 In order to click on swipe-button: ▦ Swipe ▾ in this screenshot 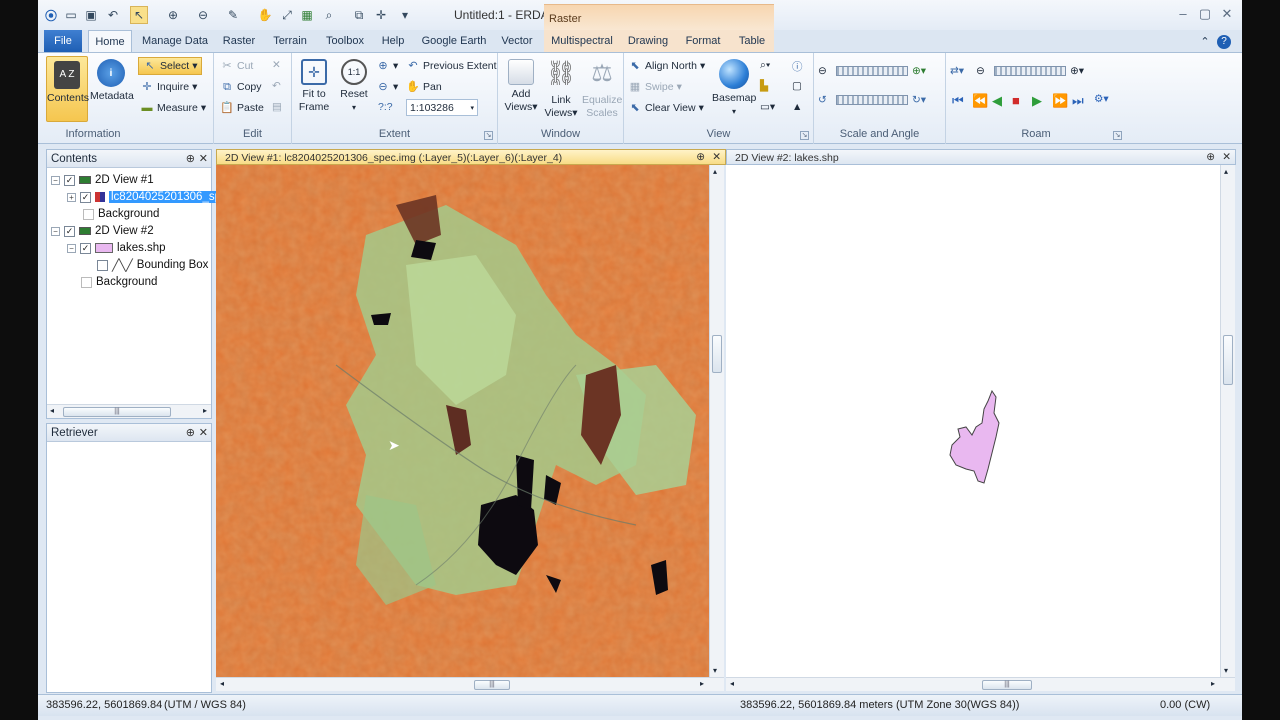, I will do `click(655, 87)`.